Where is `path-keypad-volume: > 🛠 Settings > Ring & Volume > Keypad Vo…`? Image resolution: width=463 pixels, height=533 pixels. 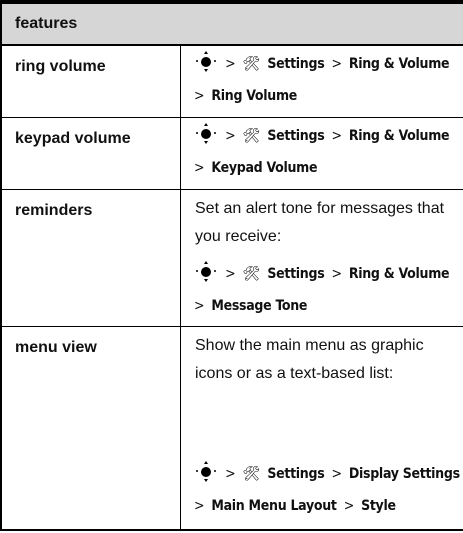 path-keypad-volume: > 🛠 Settings > Ring & Volume > Keypad Vo… is located at coordinates (327, 152).